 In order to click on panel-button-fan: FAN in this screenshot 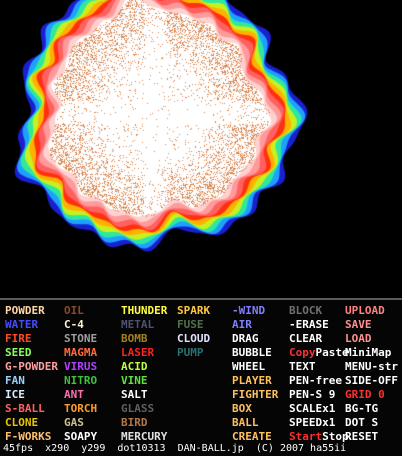, I will do `click(15, 380)`.